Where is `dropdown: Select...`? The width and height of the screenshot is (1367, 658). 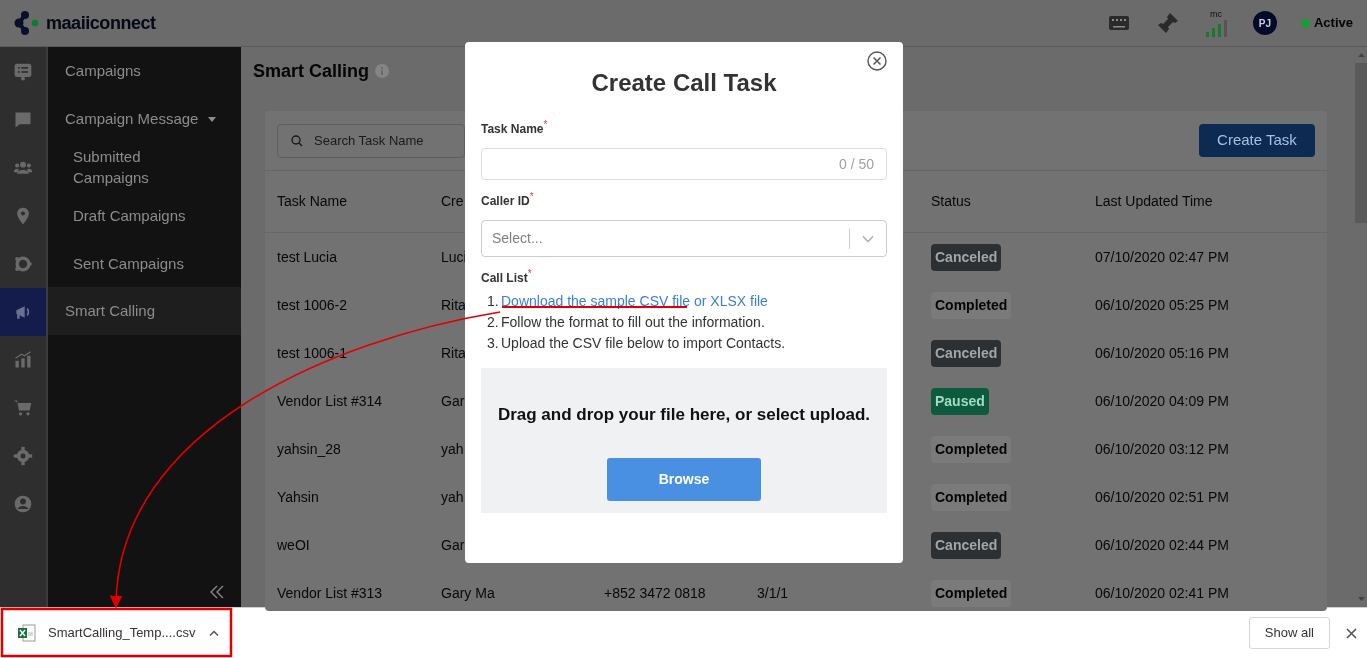 dropdown: Select... is located at coordinates (684, 238).